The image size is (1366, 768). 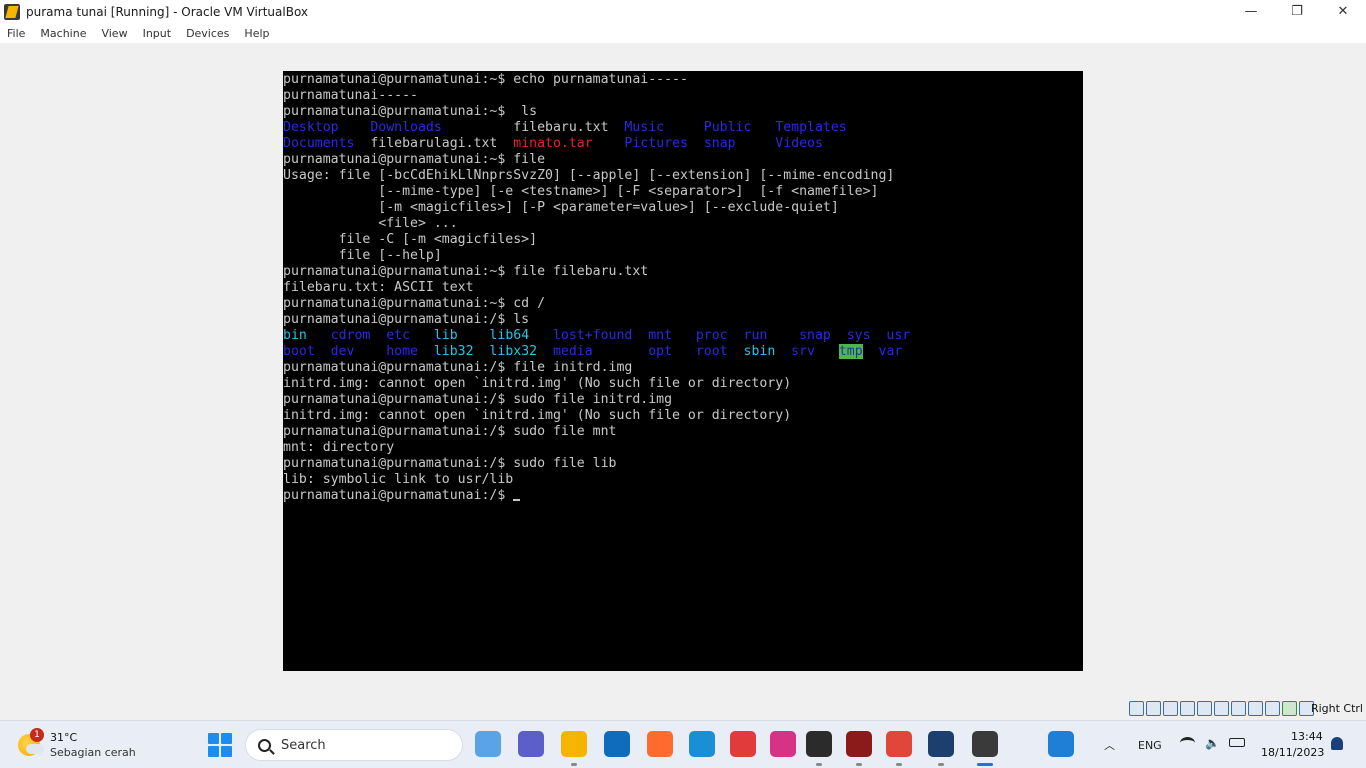 I want to click on chrome-icon, so click(x=899, y=744).